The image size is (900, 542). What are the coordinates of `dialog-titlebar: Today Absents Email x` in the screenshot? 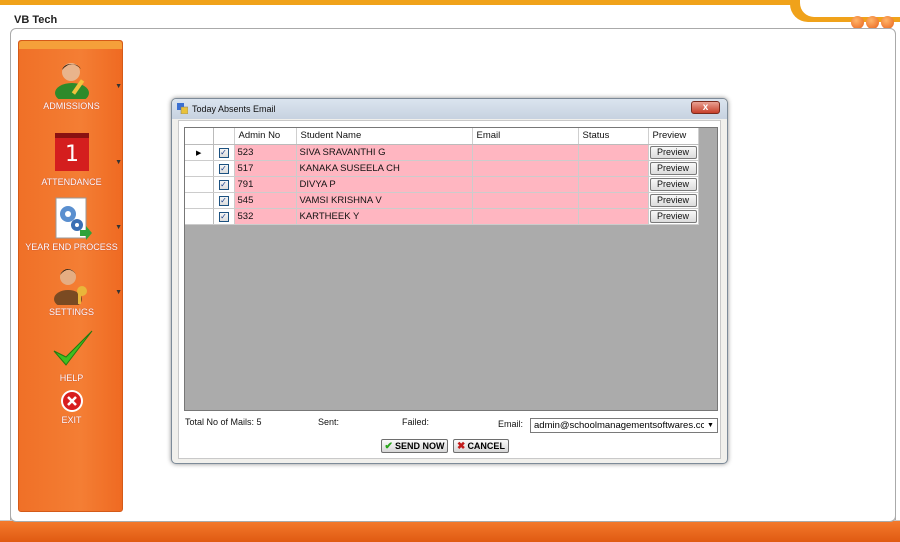 It's located at (449, 109).